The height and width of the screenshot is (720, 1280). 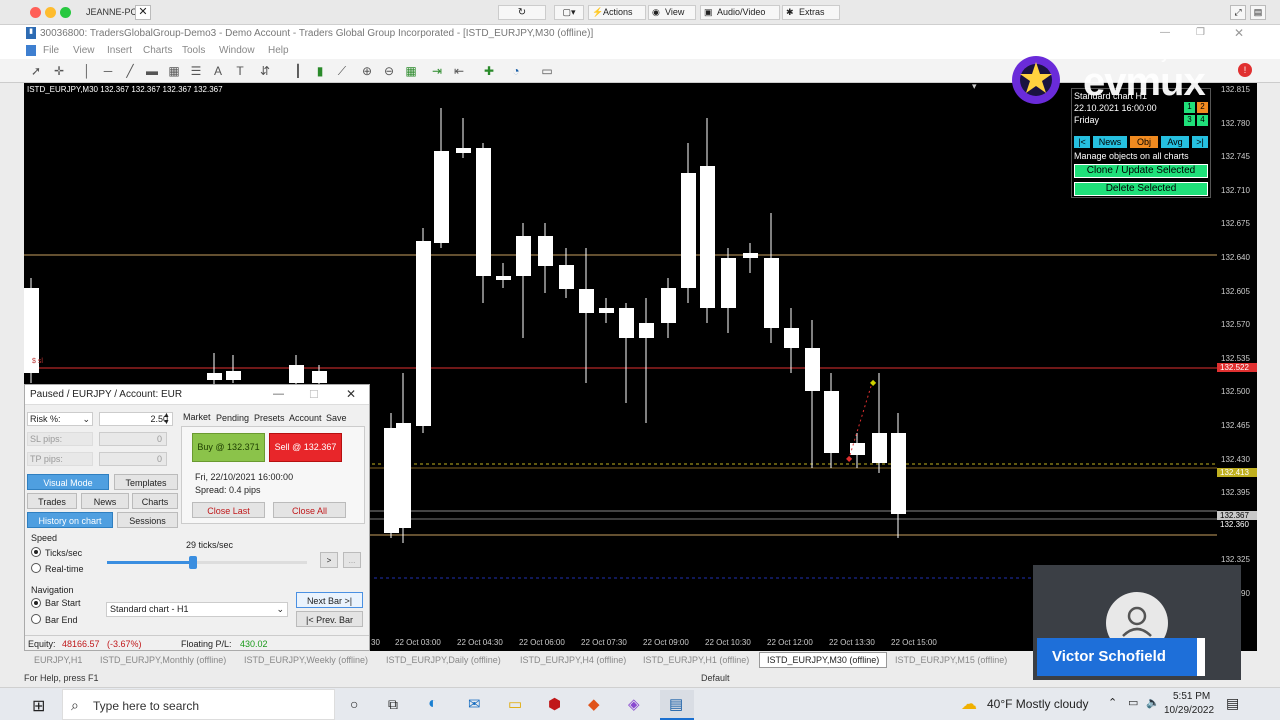 I want to click on actions-menu: ⚡ Actions, so click(x=617, y=12).